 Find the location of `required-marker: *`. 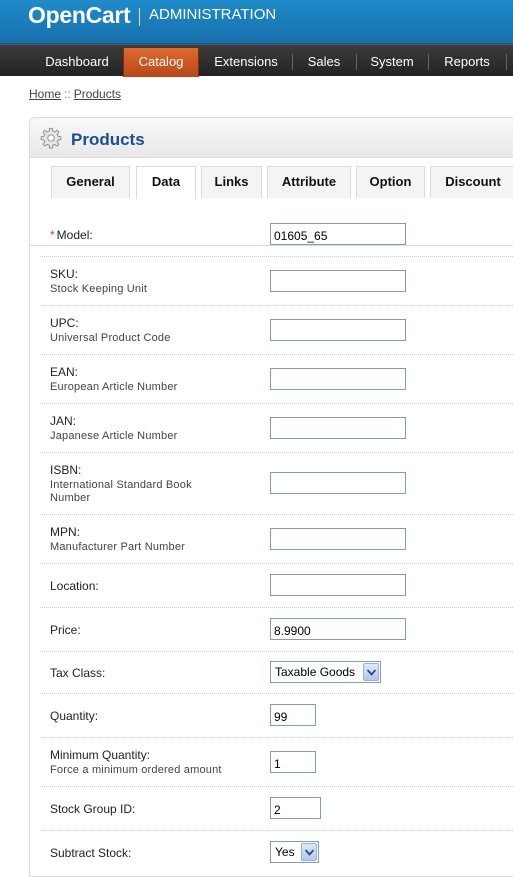

required-marker: * is located at coordinates (52, 235).